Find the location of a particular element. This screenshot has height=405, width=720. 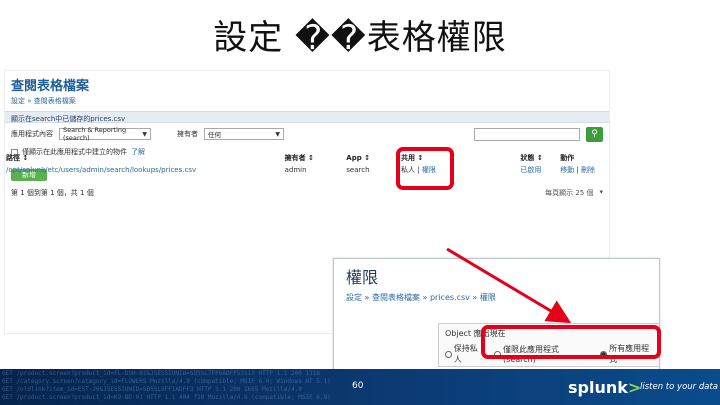

per-page-select: 每頁顯示 25 個 is located at coordinates (569, 193).